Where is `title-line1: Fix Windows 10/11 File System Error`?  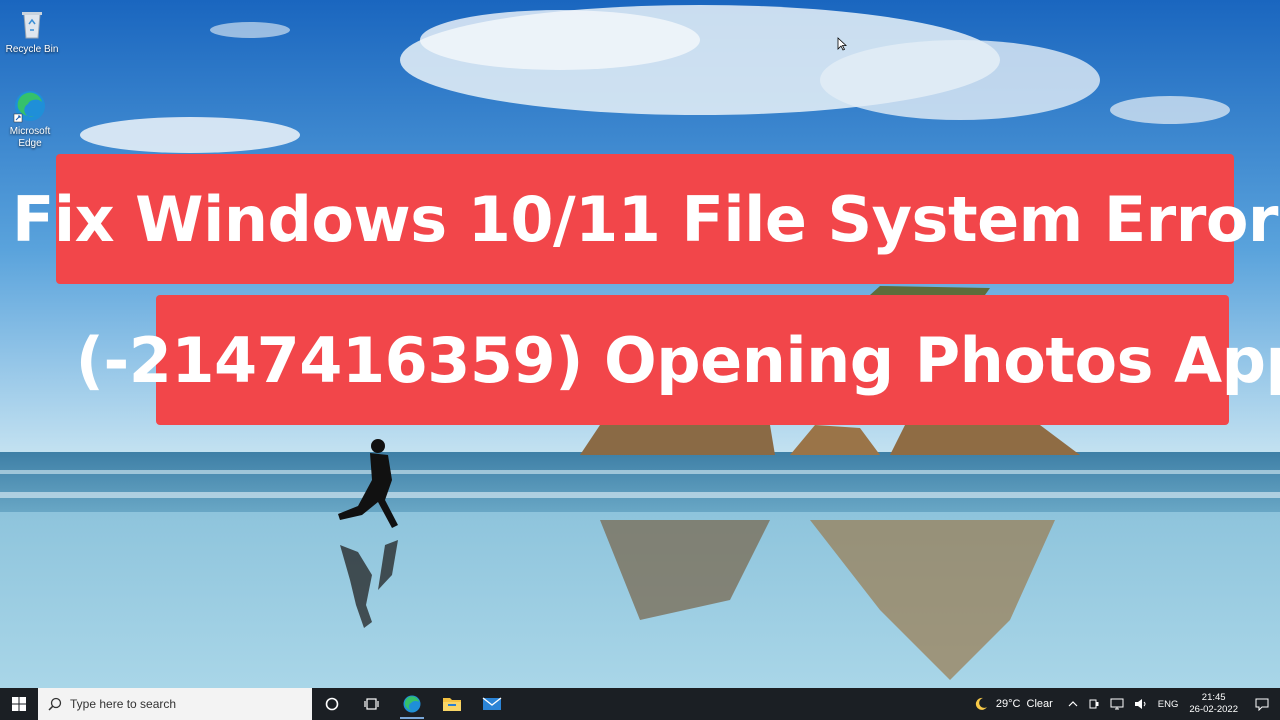
title-line1: Fix Windows 10/11 File System Error is located at coordinates (645, 219).